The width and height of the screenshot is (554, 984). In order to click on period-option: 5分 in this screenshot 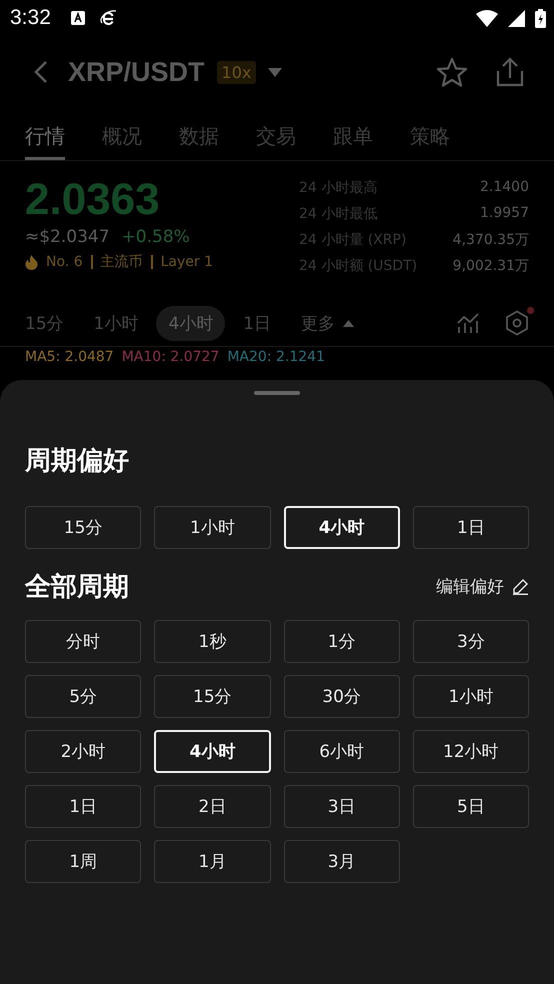, I will do `click(83, 696)`.